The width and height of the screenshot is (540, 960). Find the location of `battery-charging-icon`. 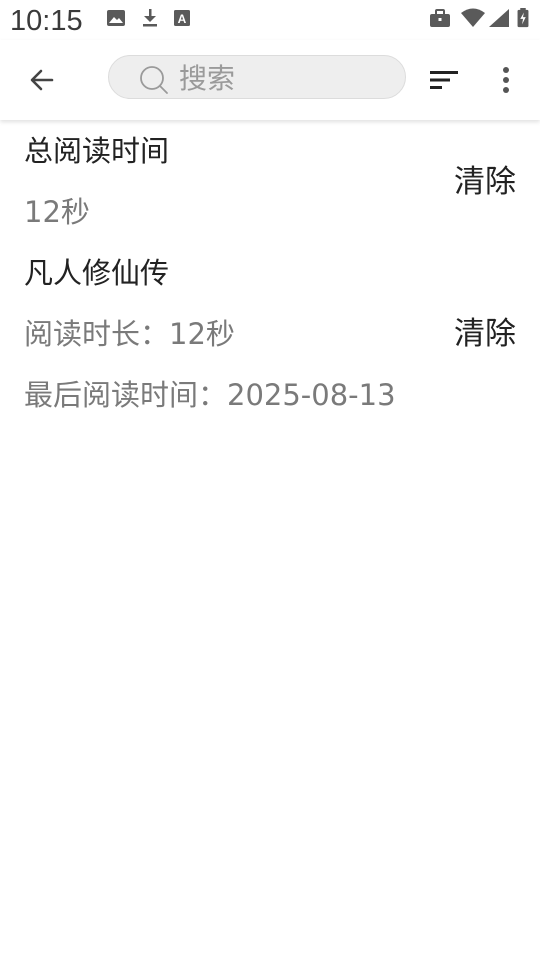

battery-charging-icon is located at coordinates (523, 18).